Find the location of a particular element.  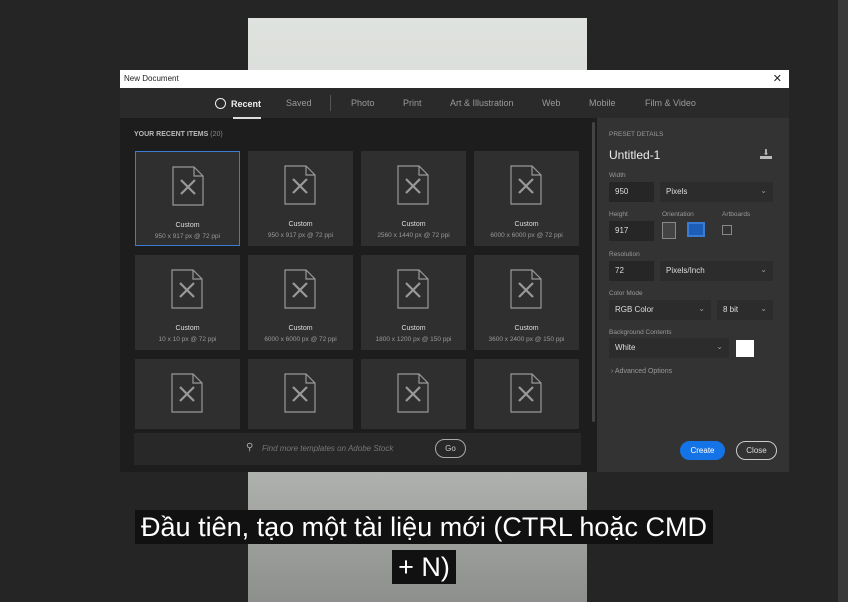

resolution-input: 72 is located at coordinates (631, 271).